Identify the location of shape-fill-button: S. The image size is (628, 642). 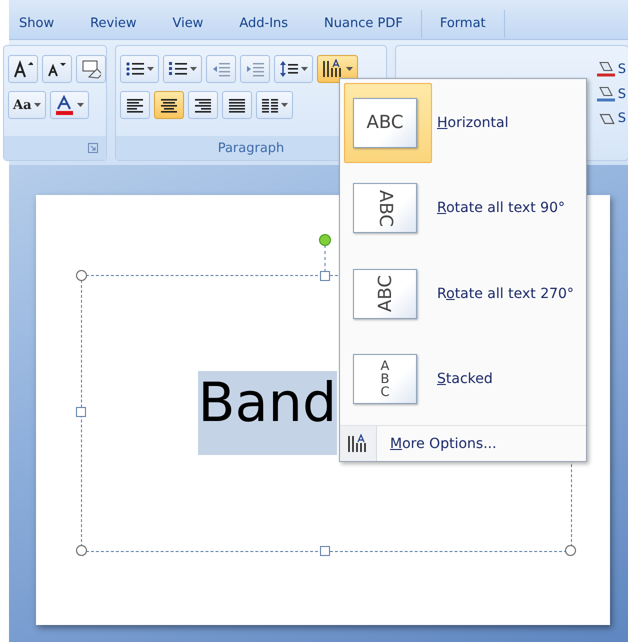
(611, 69).